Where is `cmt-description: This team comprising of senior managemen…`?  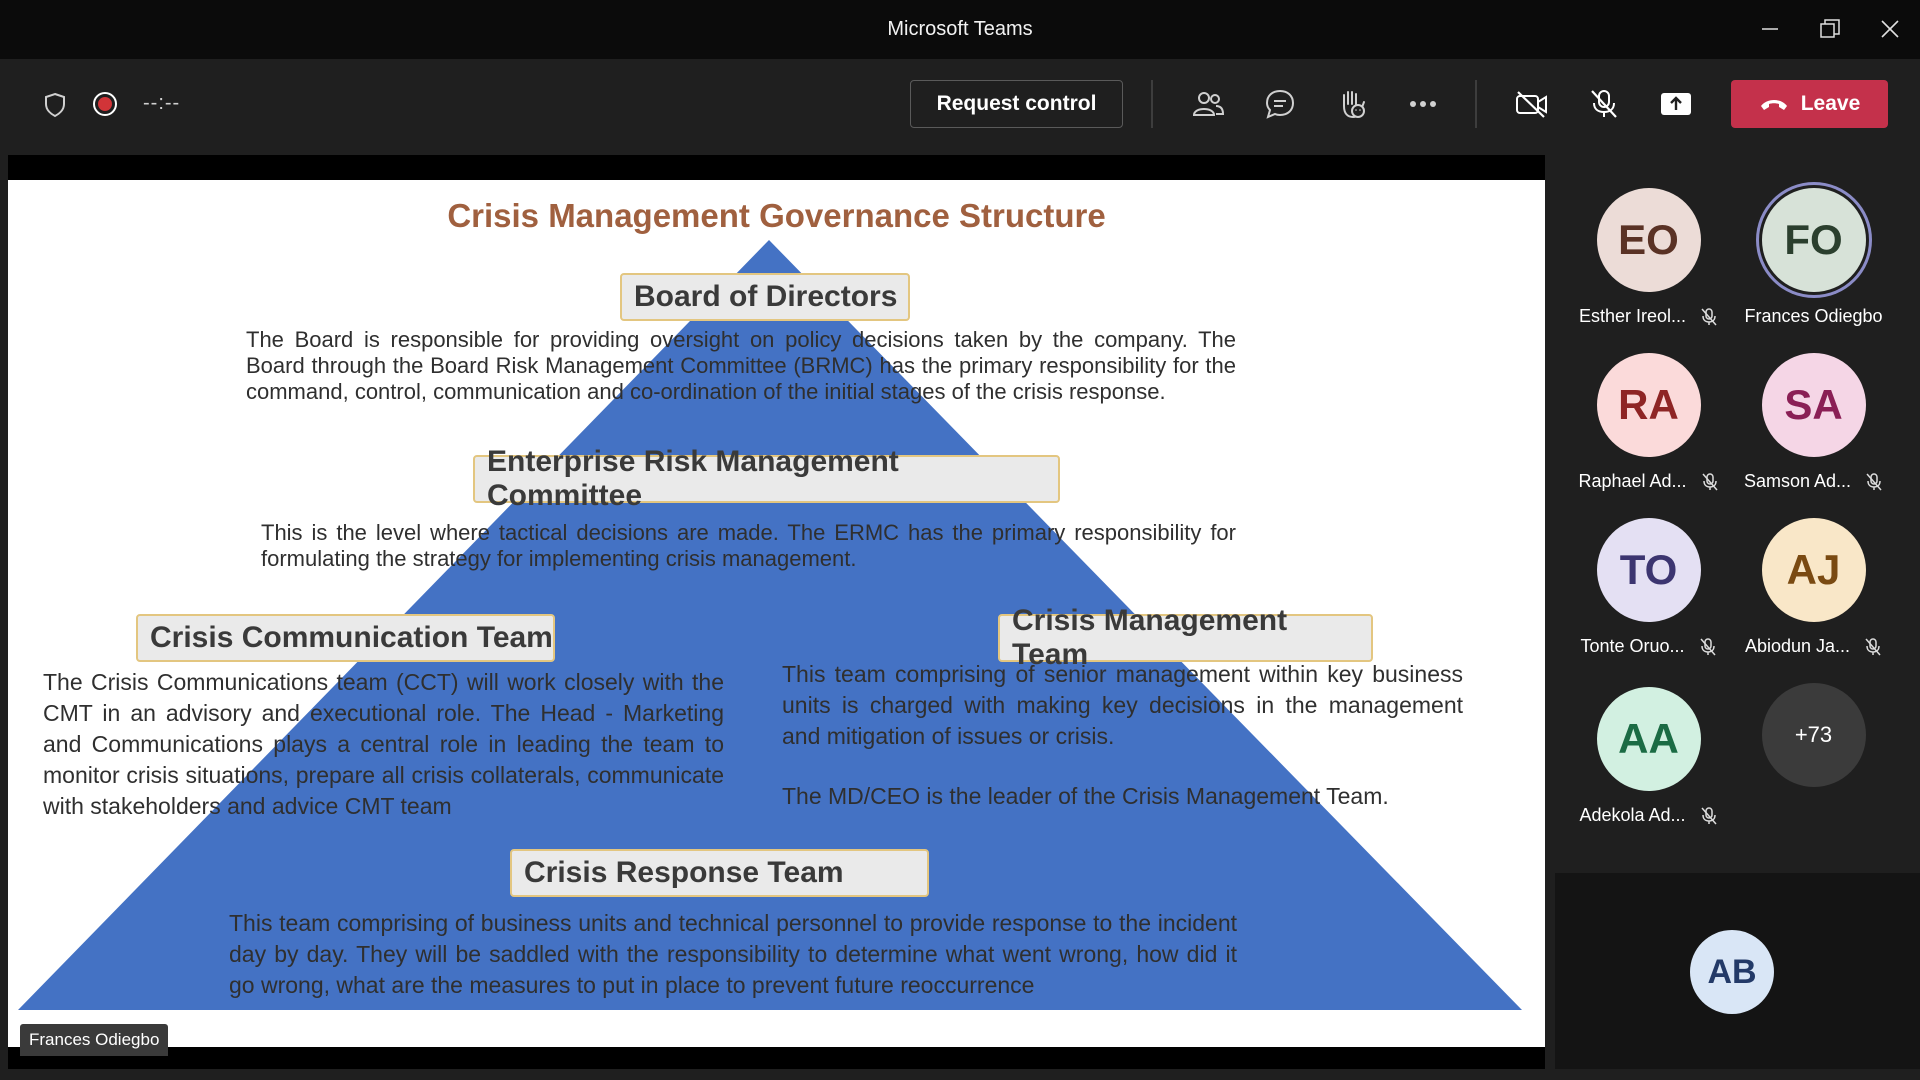
cmt-description: This team comprising of senior managemen… is located at coordinates (1122, 705).